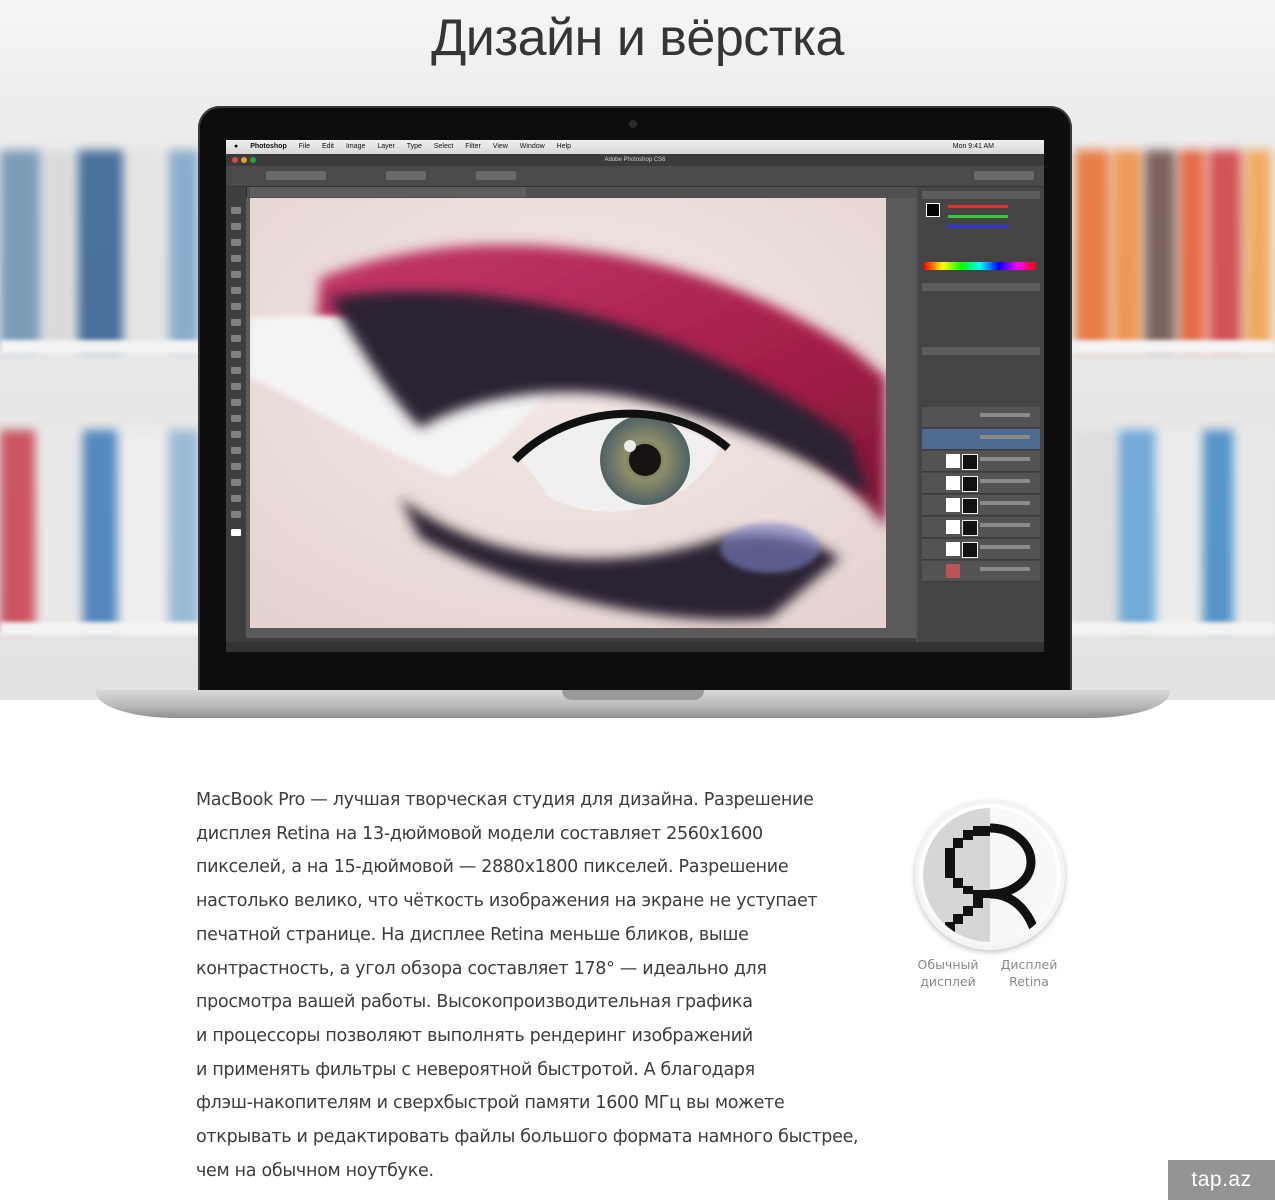 This screenshot has width=1275, height=1200. I want to click on caption-line: Обычный, so click(948, 964).